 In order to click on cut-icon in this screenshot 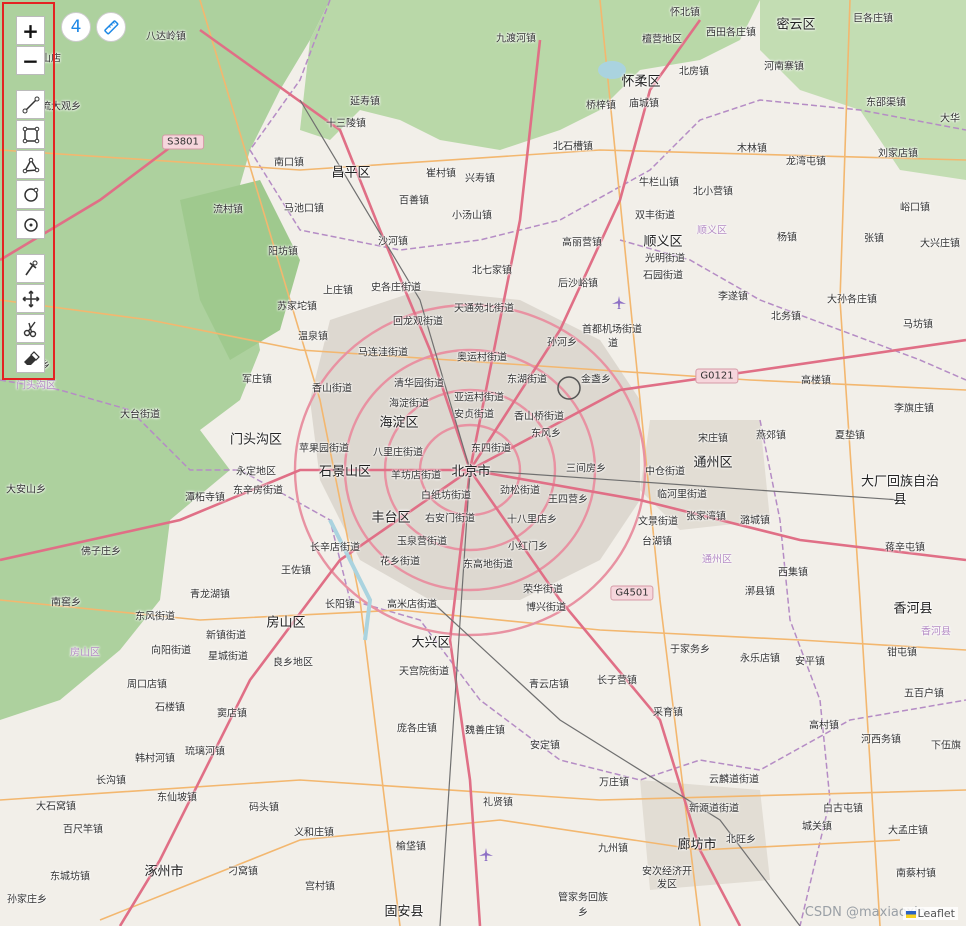, I will do `click(29, 329)`.